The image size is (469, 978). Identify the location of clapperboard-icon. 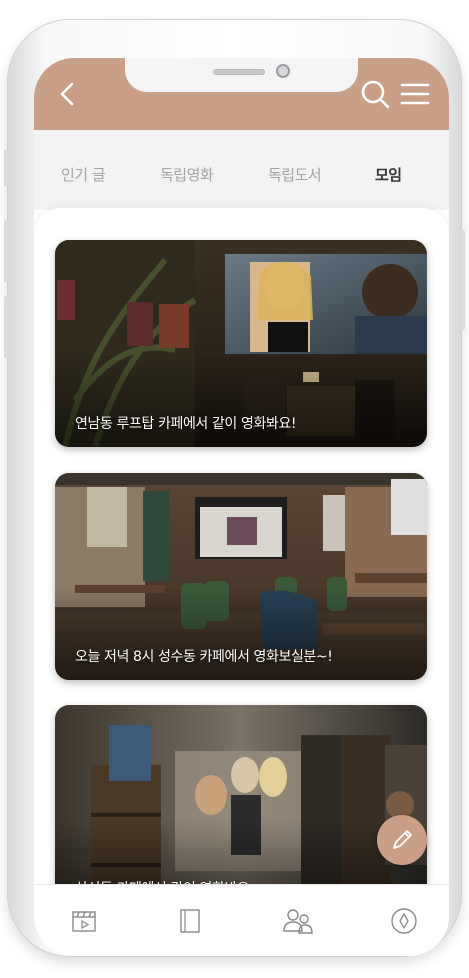
(84, 921).